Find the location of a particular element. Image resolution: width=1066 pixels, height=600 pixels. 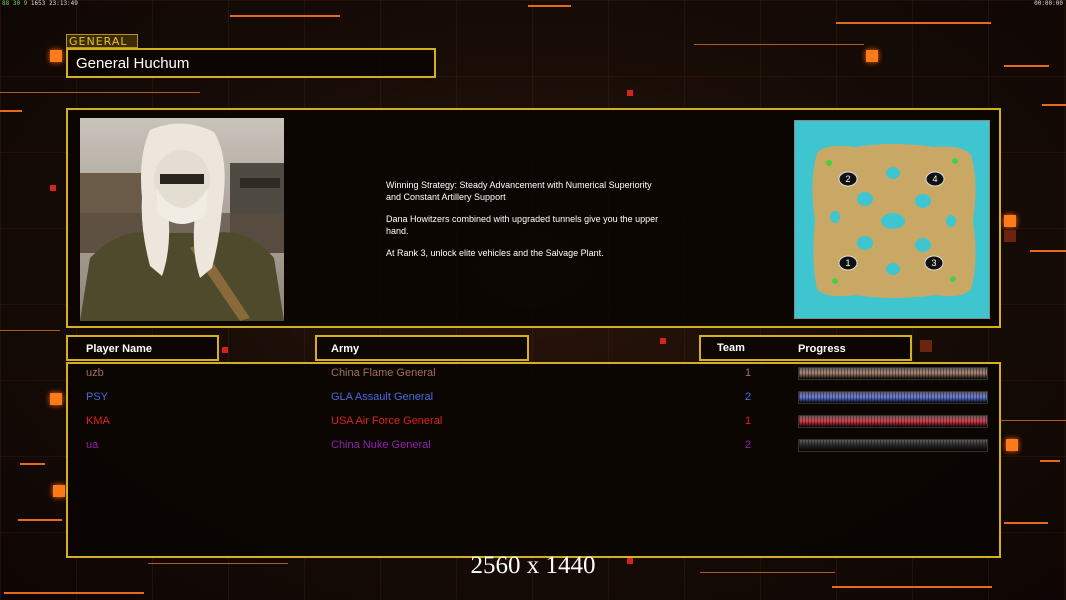

map-image: 2 4 1 3 is located at coordinates (892, 219).